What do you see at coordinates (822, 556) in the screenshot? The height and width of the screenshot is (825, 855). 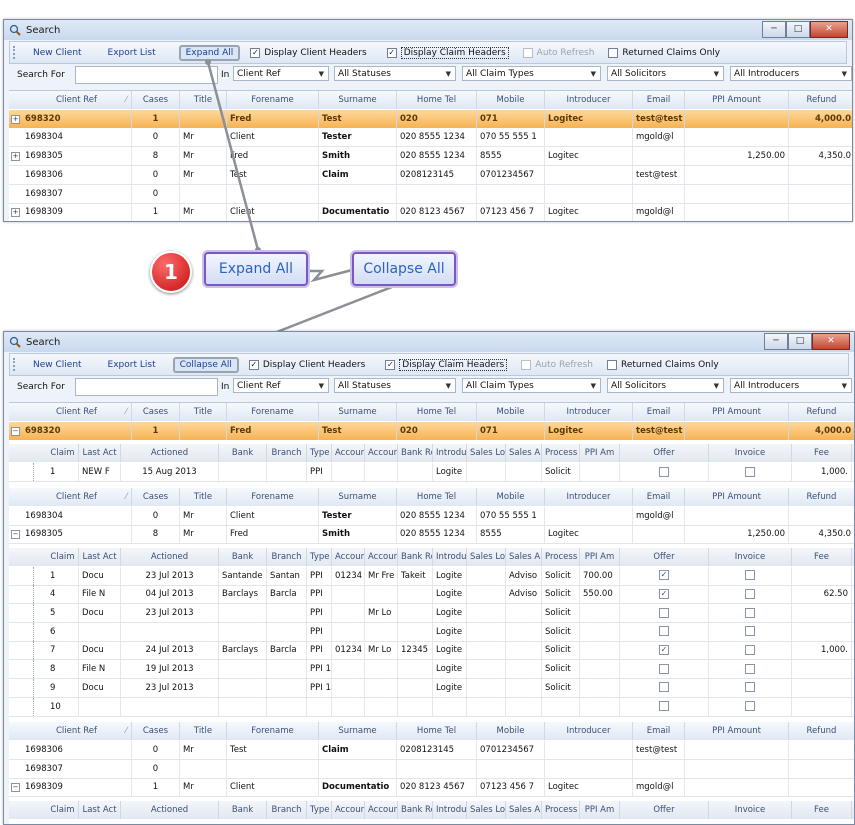 I see `claim-column-header: Fee` at bounding box center [822, 556].